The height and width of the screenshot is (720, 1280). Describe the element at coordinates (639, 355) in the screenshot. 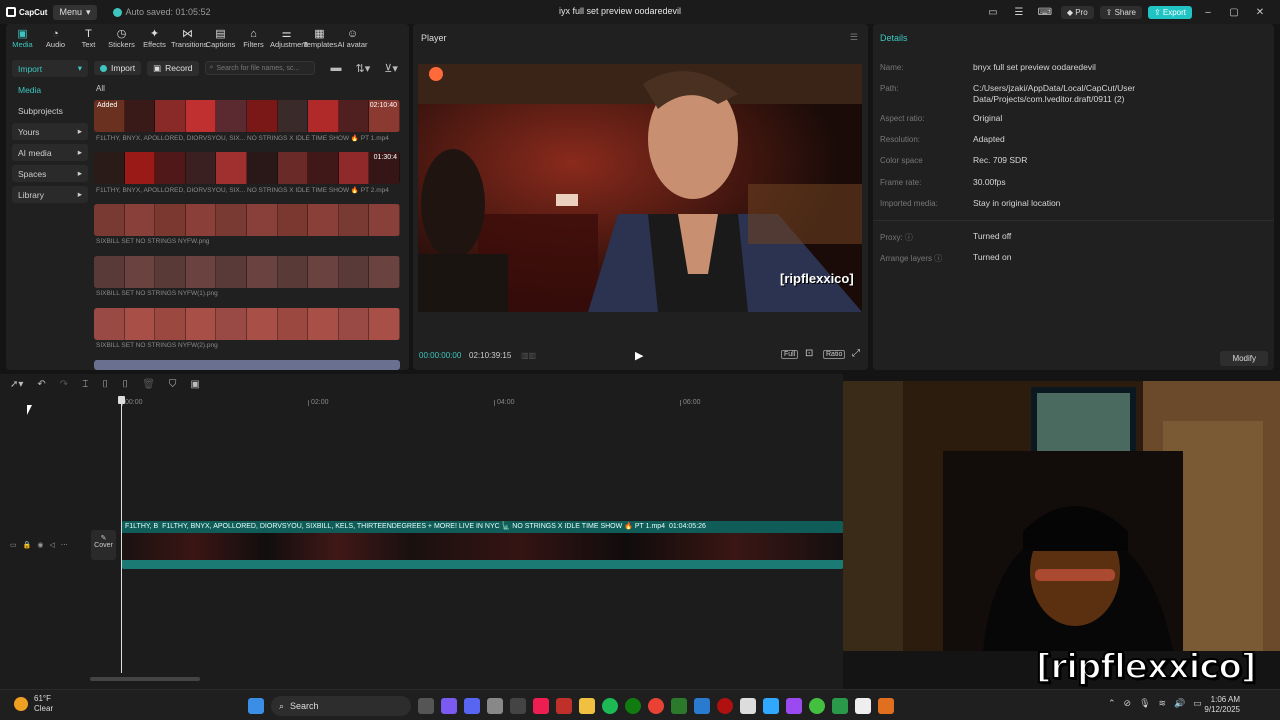

I see `play-icon: ▶` at that location.